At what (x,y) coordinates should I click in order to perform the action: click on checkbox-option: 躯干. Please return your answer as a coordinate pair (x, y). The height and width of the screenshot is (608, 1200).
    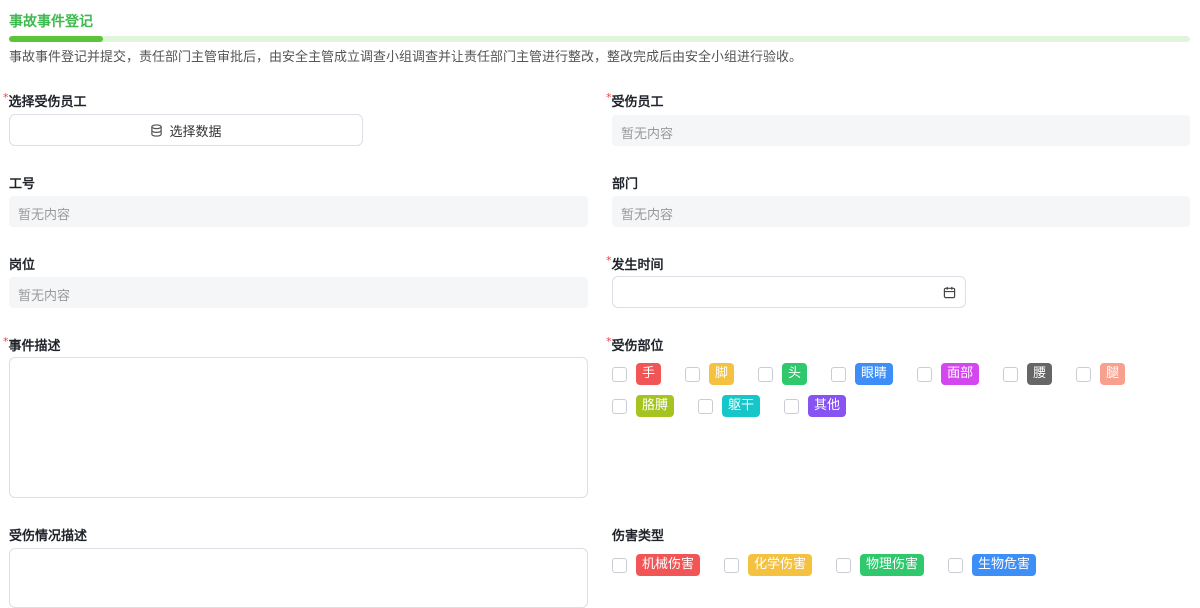
    Looking at the image, I should click on (729, 406).